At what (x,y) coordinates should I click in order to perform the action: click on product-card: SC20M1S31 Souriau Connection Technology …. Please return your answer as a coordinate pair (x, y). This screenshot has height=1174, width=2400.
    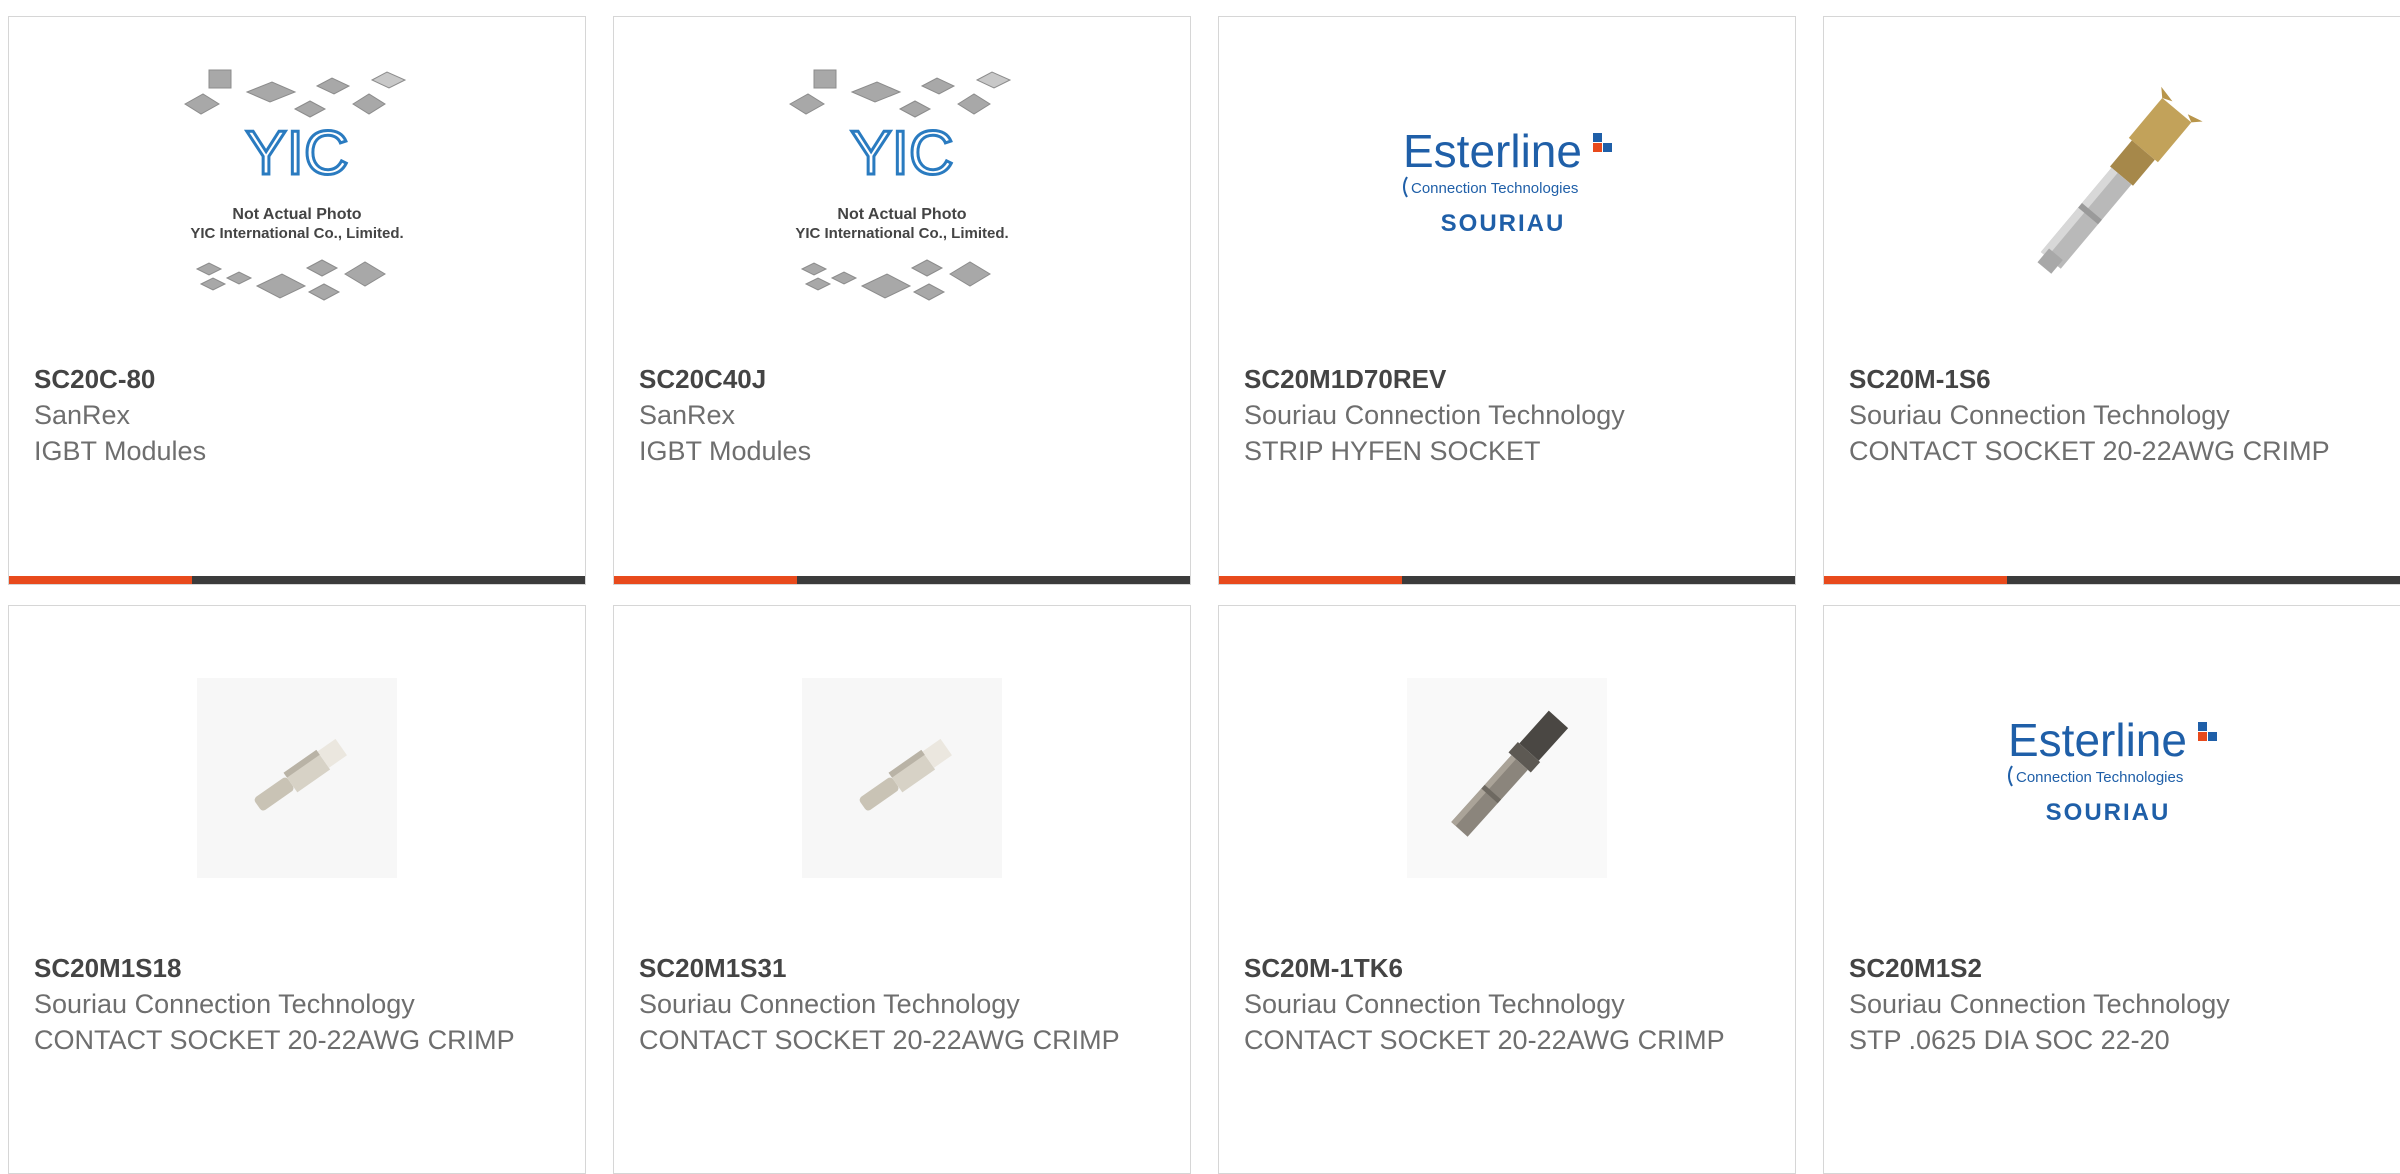
    Looking at the image, I should click on (902, 889).